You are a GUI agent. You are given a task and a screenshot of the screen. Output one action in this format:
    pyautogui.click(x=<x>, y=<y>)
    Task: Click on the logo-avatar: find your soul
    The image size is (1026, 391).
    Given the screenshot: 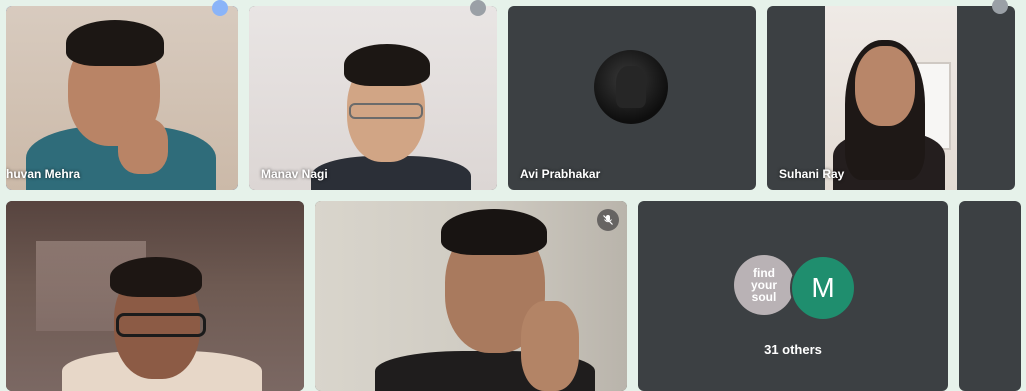 What is the action you would take?
    pyautogui.click(x=764, y=285)
    